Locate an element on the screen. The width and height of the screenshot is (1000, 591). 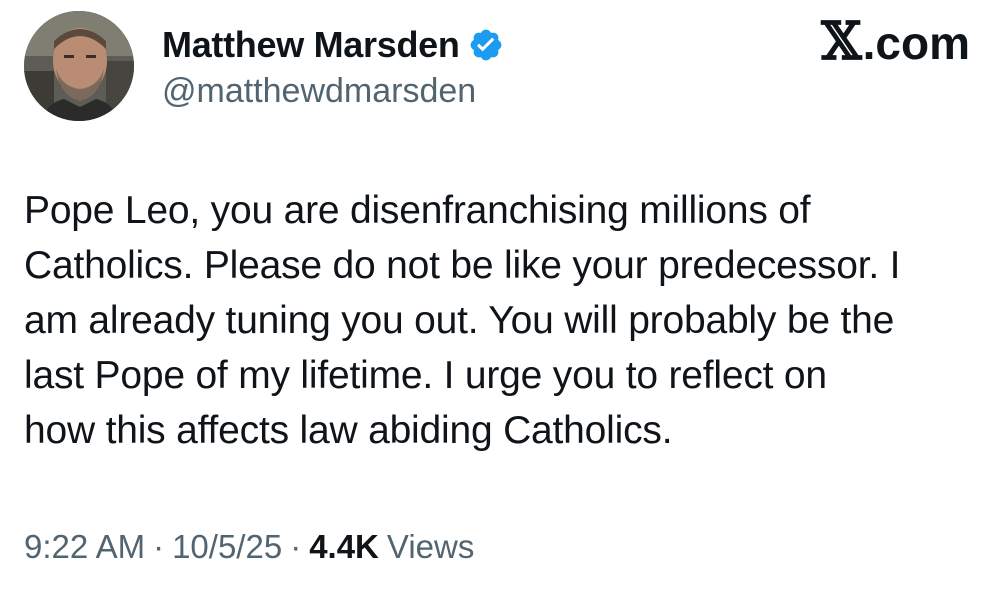
x-logo-icon: 𝕏 is located at coordinates (841, 41).